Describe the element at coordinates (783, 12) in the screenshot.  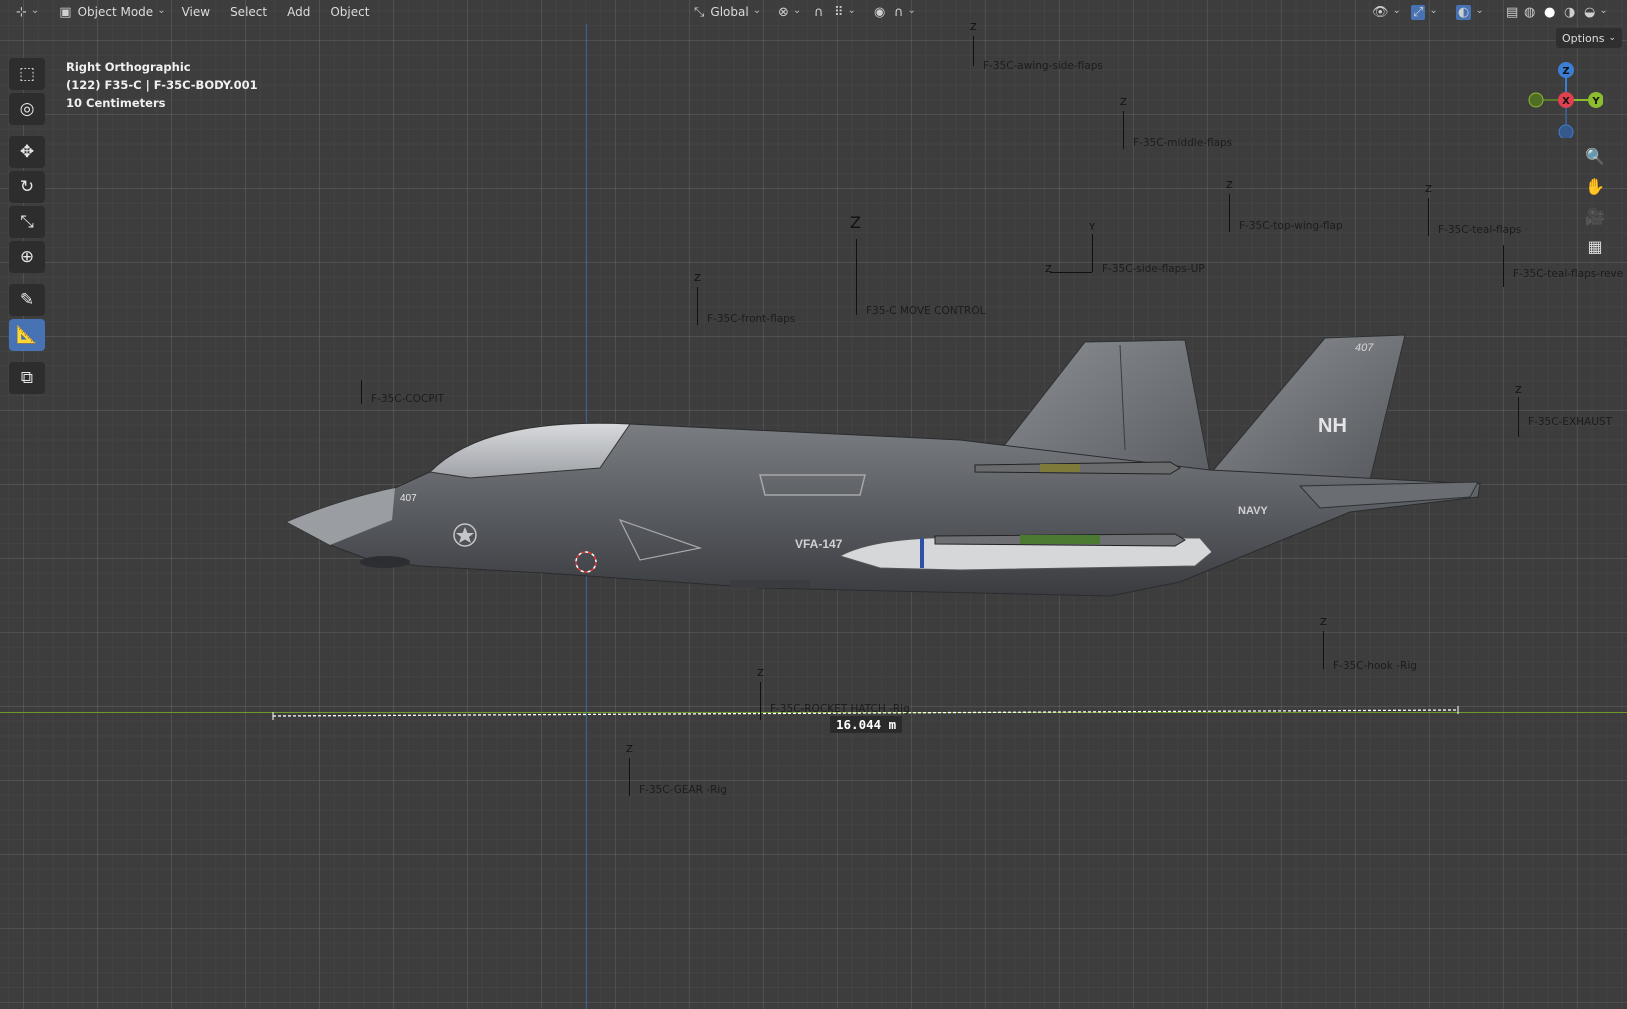
I see `pivot-icon: ⊗` at that location.